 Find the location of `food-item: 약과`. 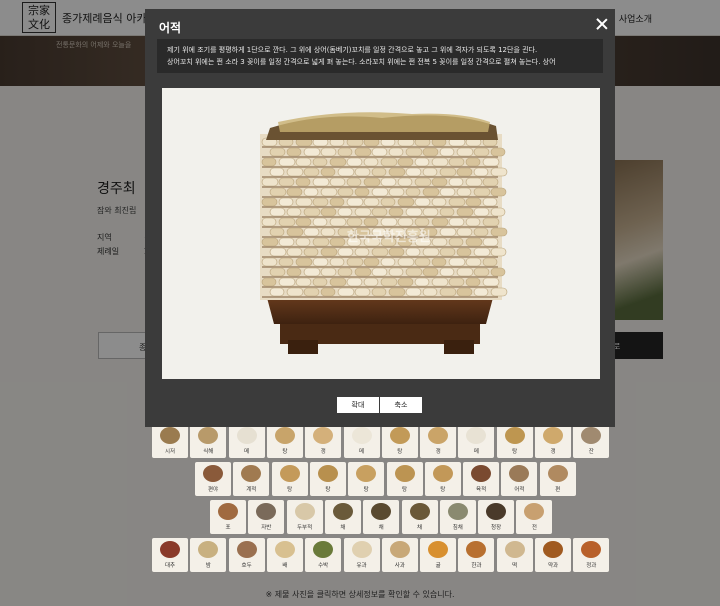

food-item: 약과 is located at coordinates (553, 555).